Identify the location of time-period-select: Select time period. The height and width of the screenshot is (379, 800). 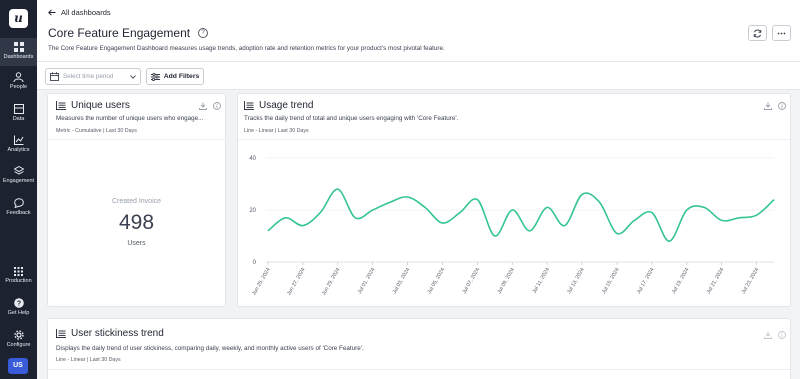
(93, 76).